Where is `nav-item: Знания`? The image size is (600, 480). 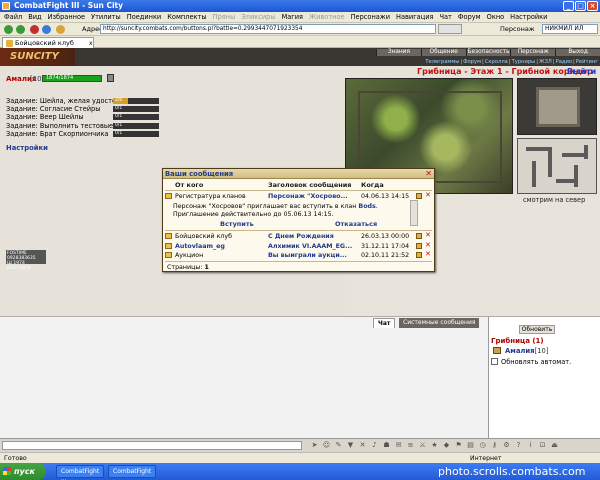
nav-item: Знания is located at coordinates (398, 52).